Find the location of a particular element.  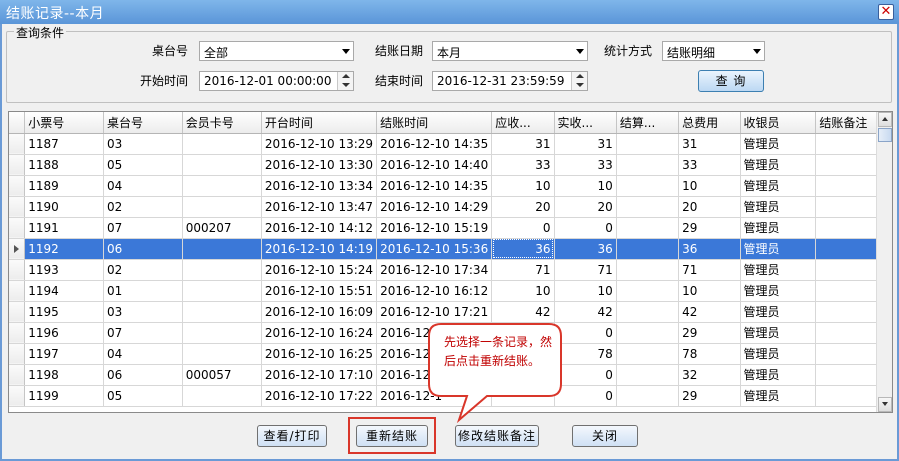

table-cell: 1199 is located at coordinates (64, 396).